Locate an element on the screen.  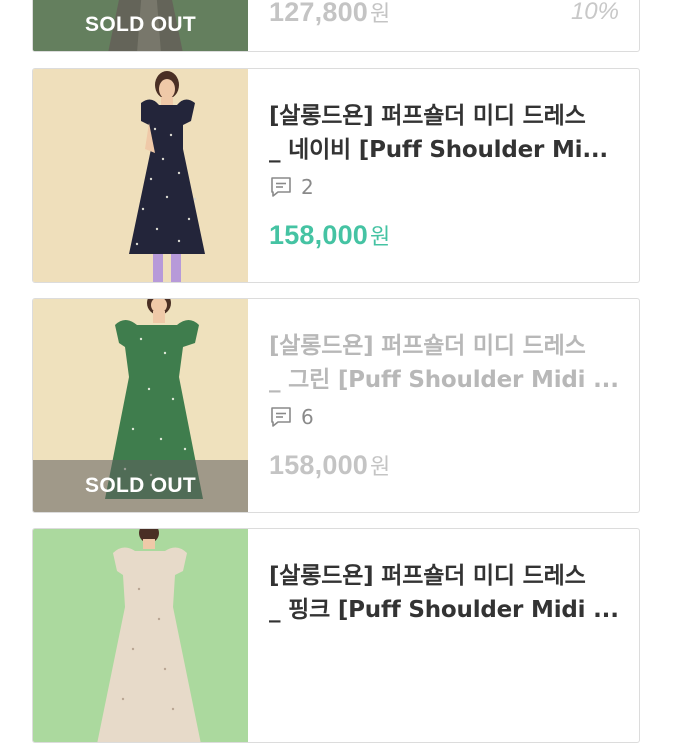
product-card: SOLD OUT 127,800원 10% is located at coordinates (336, 26).